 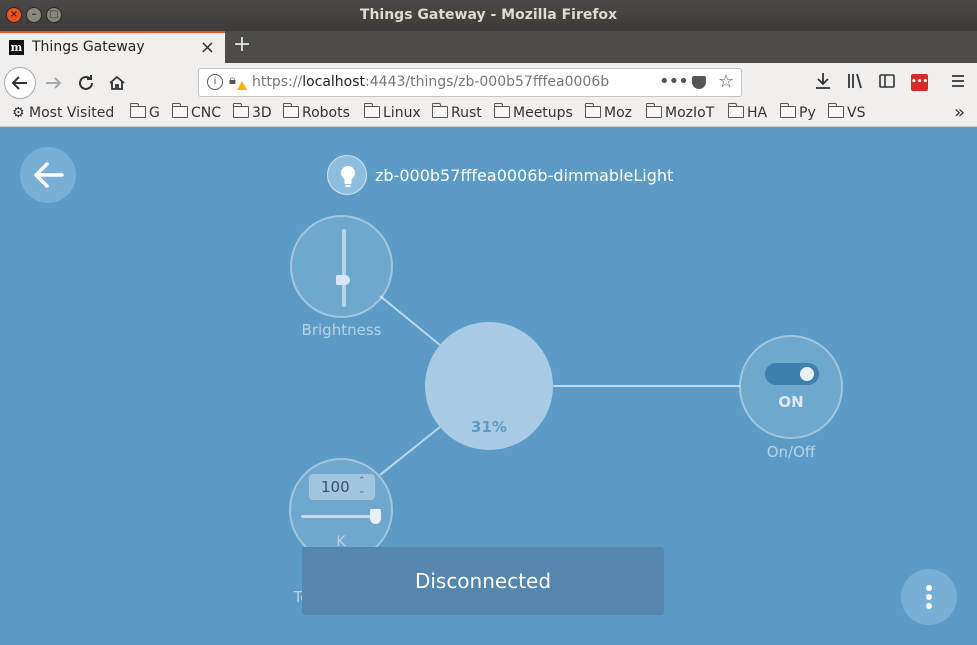 What do you see at coordinates (846, 112) in the screenshot?
I see `bookmark-folder: VS` at bounding box center [846, 112].